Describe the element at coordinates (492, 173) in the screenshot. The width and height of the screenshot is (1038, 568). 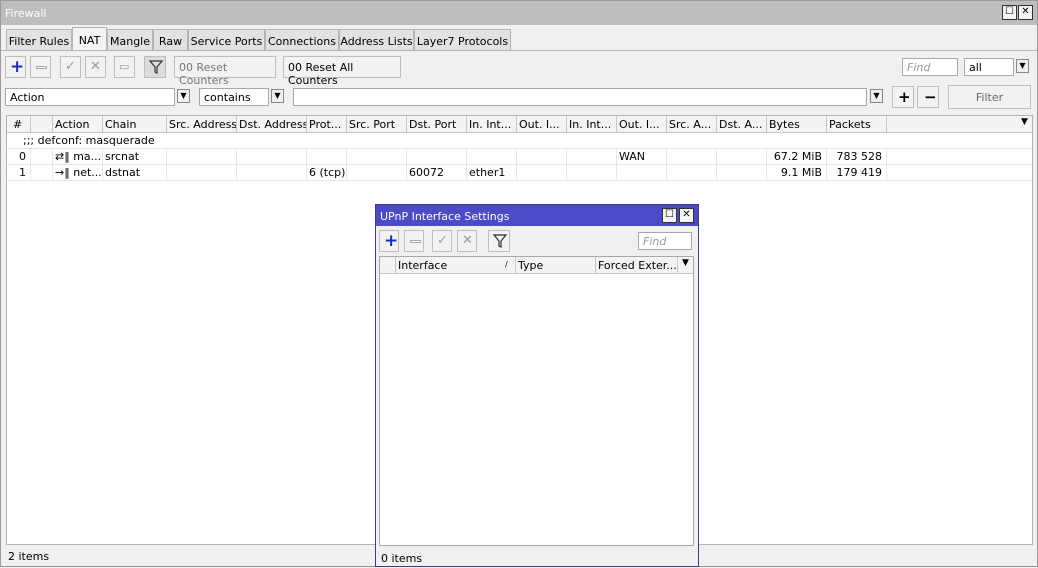
I see `row-in-interface: ether1` at that location.